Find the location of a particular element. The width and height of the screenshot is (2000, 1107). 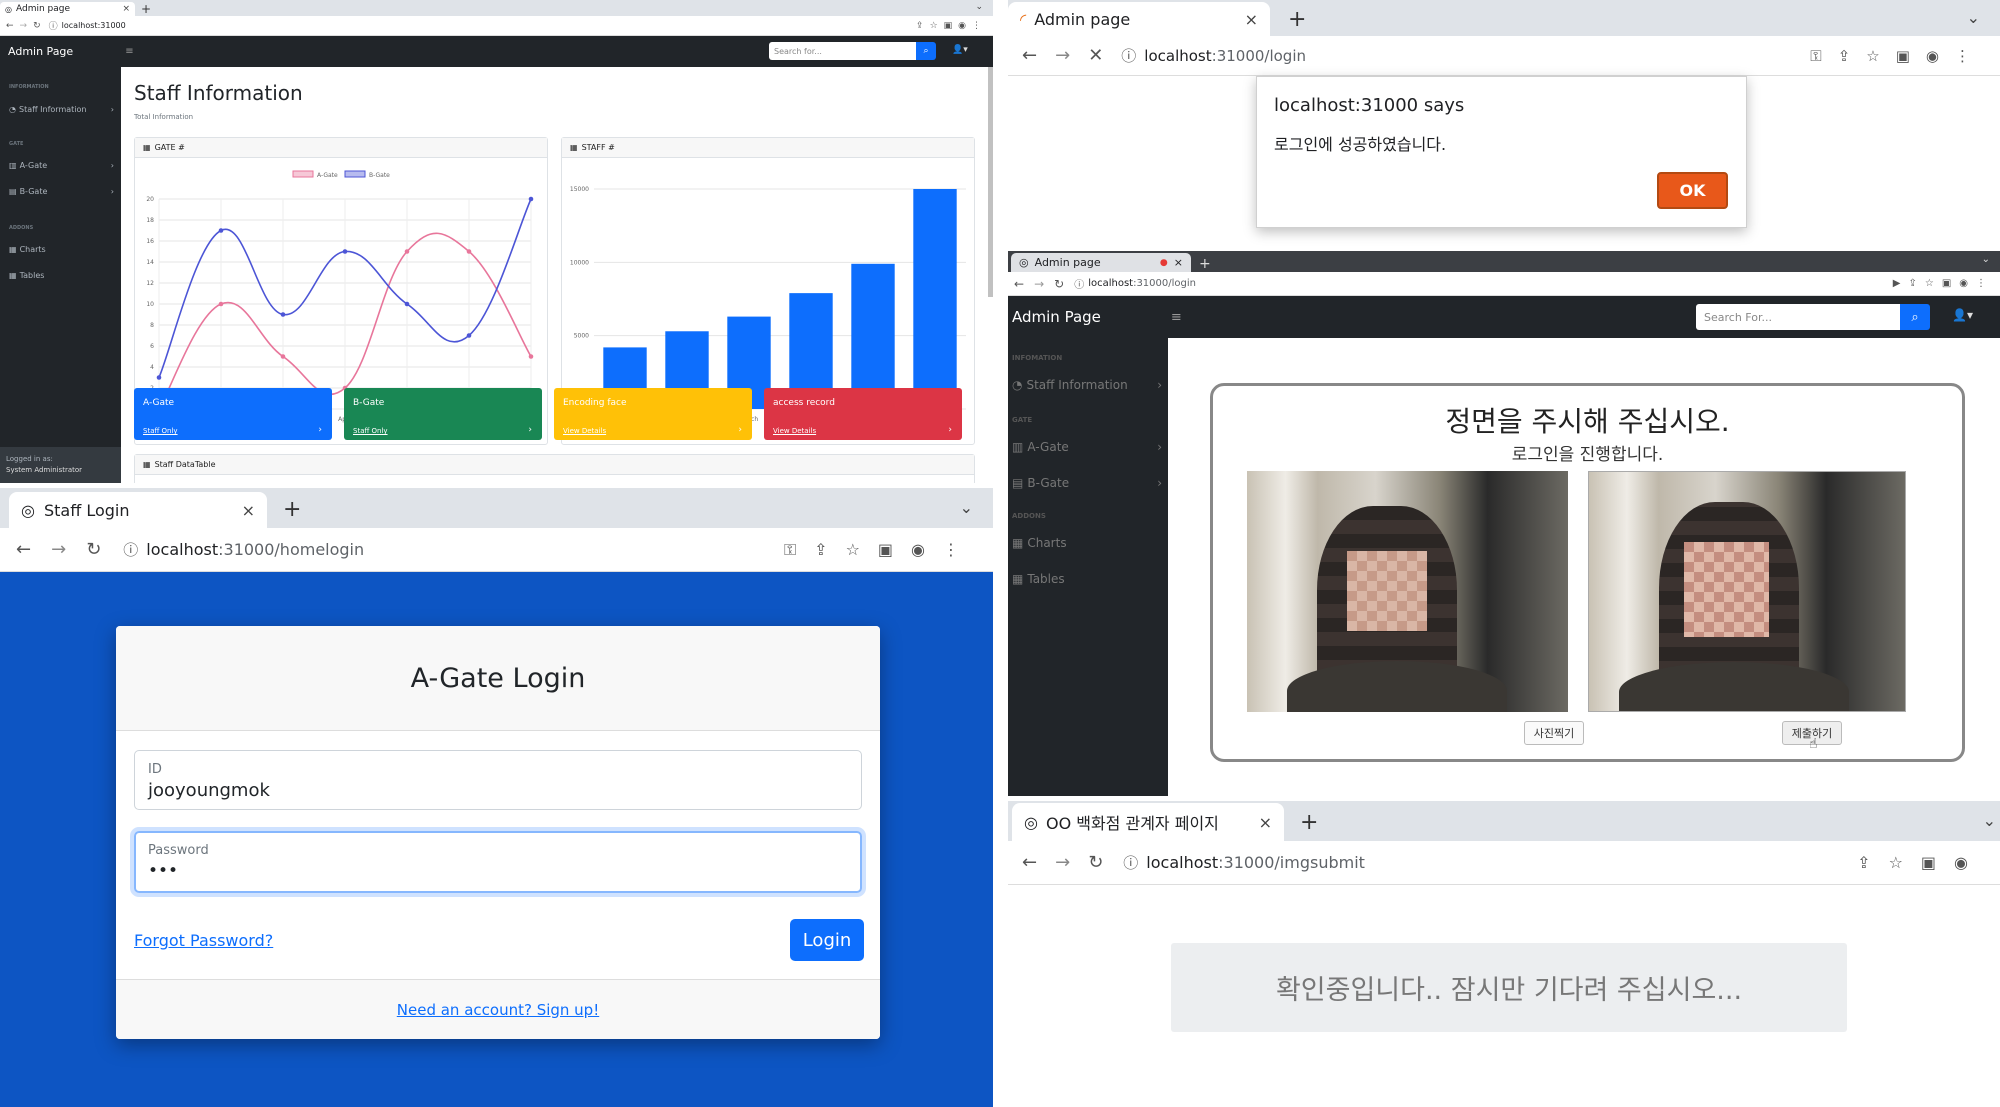

stat-card-access-record: access record View Details › is located at coordinates (863, 414).